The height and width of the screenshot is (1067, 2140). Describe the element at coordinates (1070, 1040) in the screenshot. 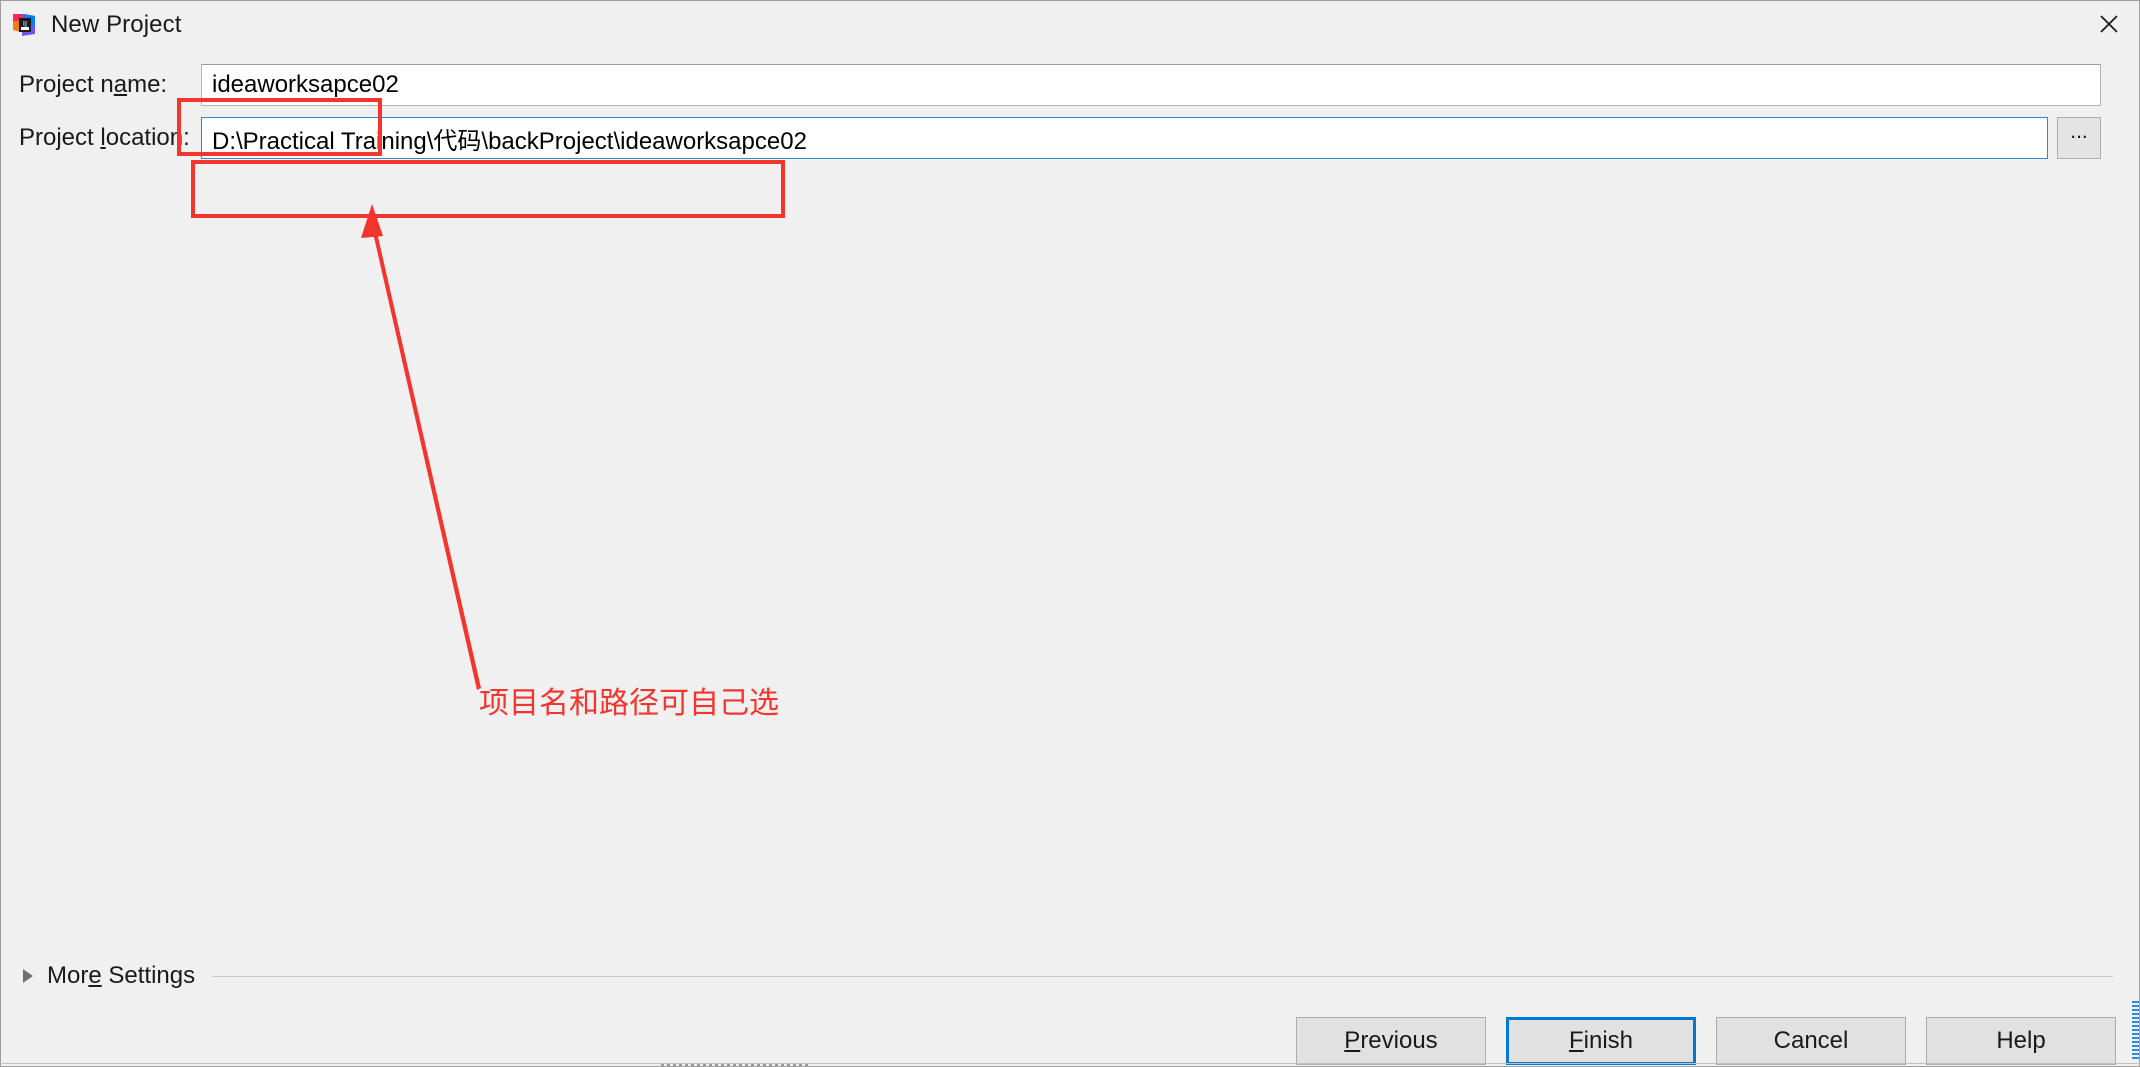

I see `dialog-button-bar: Previous Finish Cancel Help` at that location.